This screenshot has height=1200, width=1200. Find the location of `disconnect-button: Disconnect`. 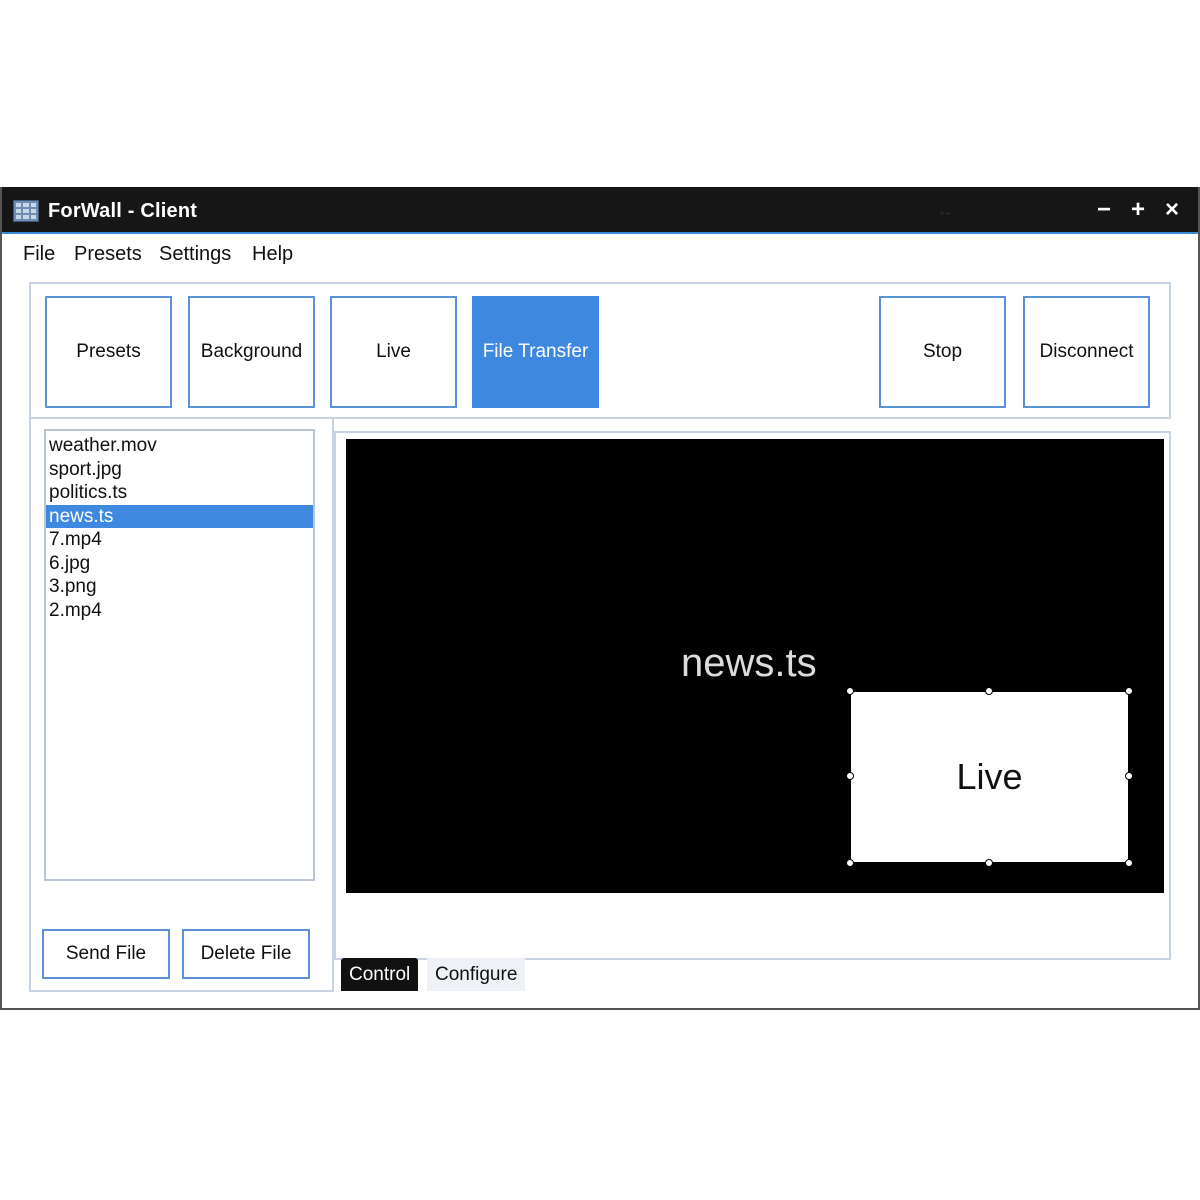

disconnect-button: Disconnect is located at coordinates (1086, 352).